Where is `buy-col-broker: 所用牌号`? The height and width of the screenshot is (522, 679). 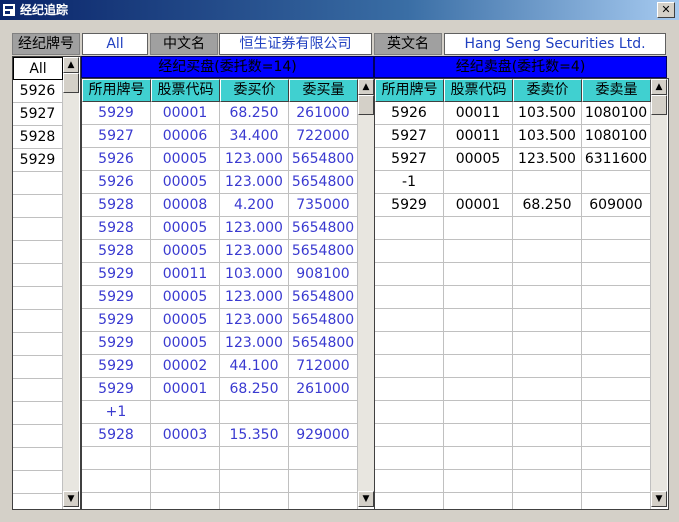
buy-col-broker: 所用牌号 is located at coordinates (116, 90).